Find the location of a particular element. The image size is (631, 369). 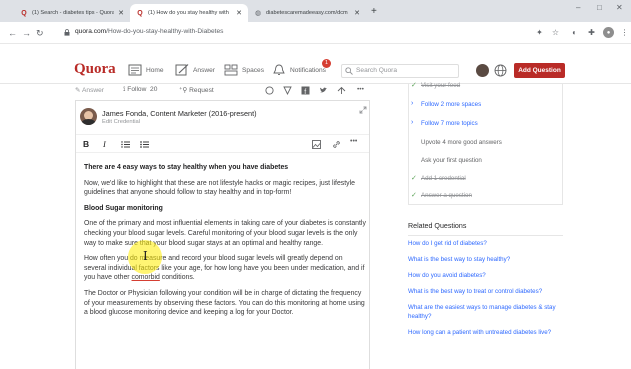

nav-spaces: Spaces is located at coordinates (244, 70).